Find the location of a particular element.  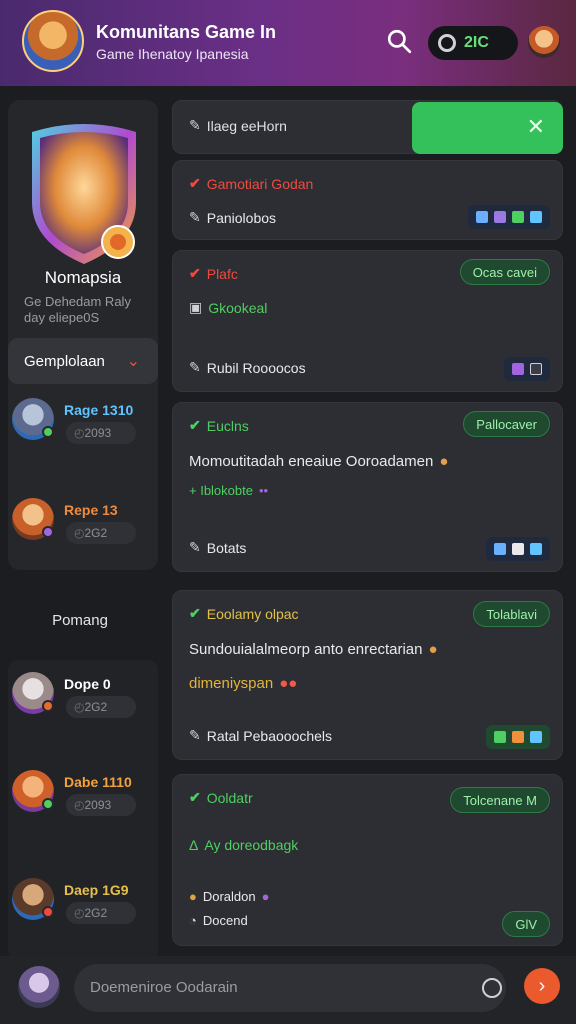

member-item: Repe 13 2G2 is located at coordinates (82, 528).